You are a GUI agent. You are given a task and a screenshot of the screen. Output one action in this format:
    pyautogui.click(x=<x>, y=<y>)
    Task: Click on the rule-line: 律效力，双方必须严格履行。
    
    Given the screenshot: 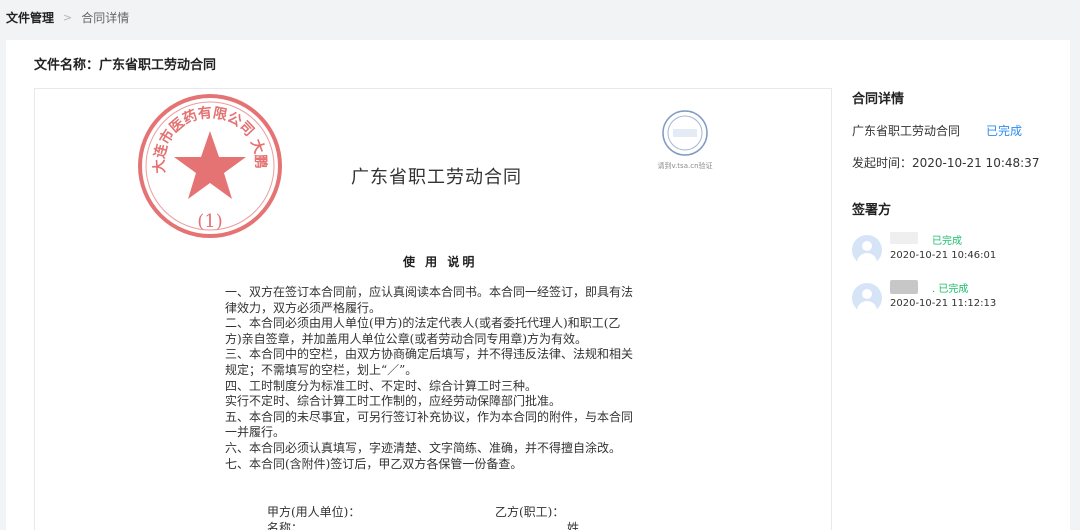 What is the action you would take?
    pyautogui.click(x=303, y=307)
    